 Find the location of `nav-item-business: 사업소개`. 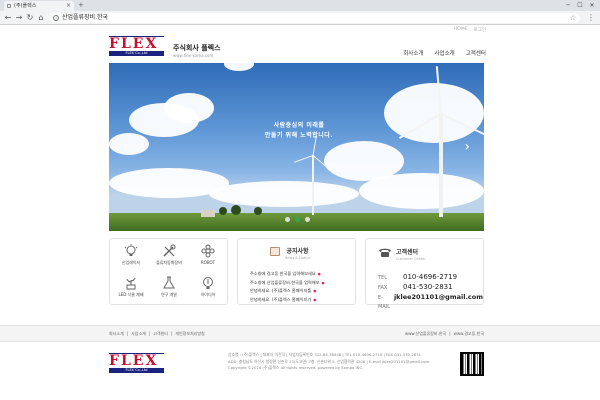

nav-item-business: 사업소개 is located at coordinates (445, 53).